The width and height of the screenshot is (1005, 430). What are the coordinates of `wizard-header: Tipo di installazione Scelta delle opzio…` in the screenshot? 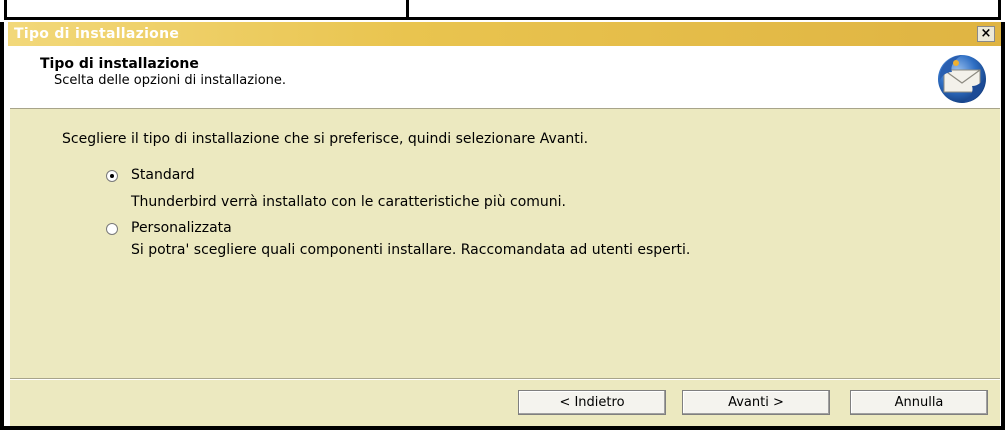 It's located at (505, 77).